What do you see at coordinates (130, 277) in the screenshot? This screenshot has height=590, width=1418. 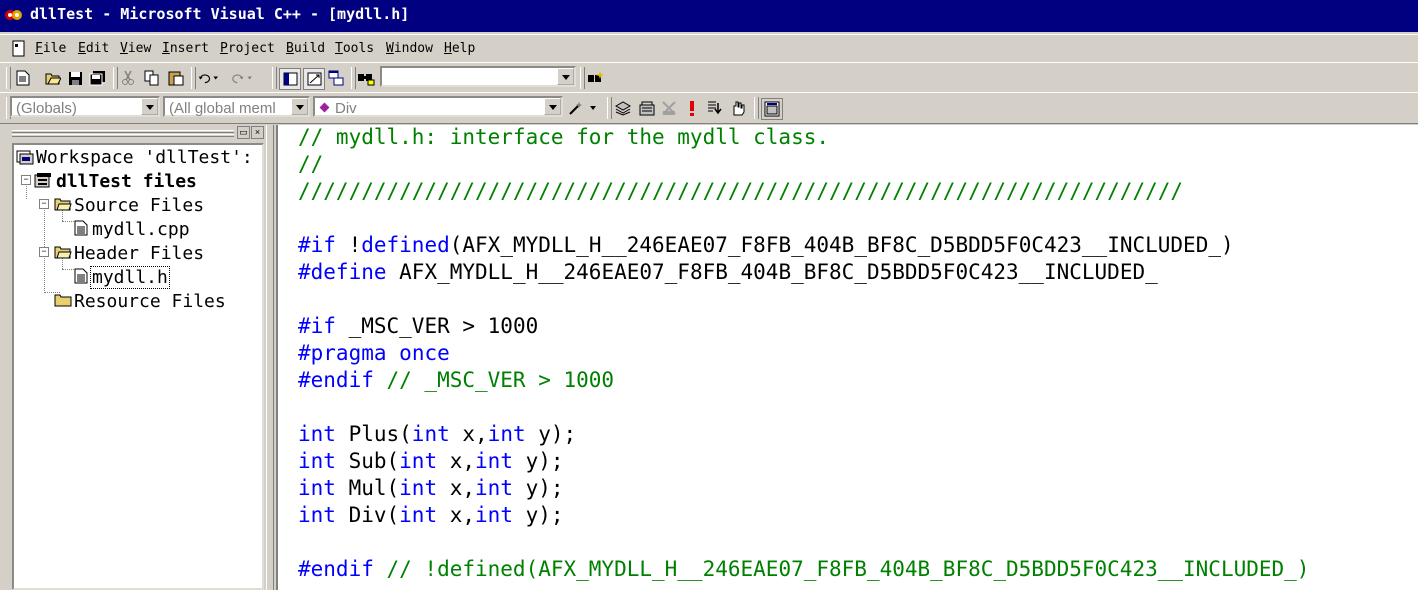 I see `header-file-label: mydll.h` at bounding box center [130, 277].